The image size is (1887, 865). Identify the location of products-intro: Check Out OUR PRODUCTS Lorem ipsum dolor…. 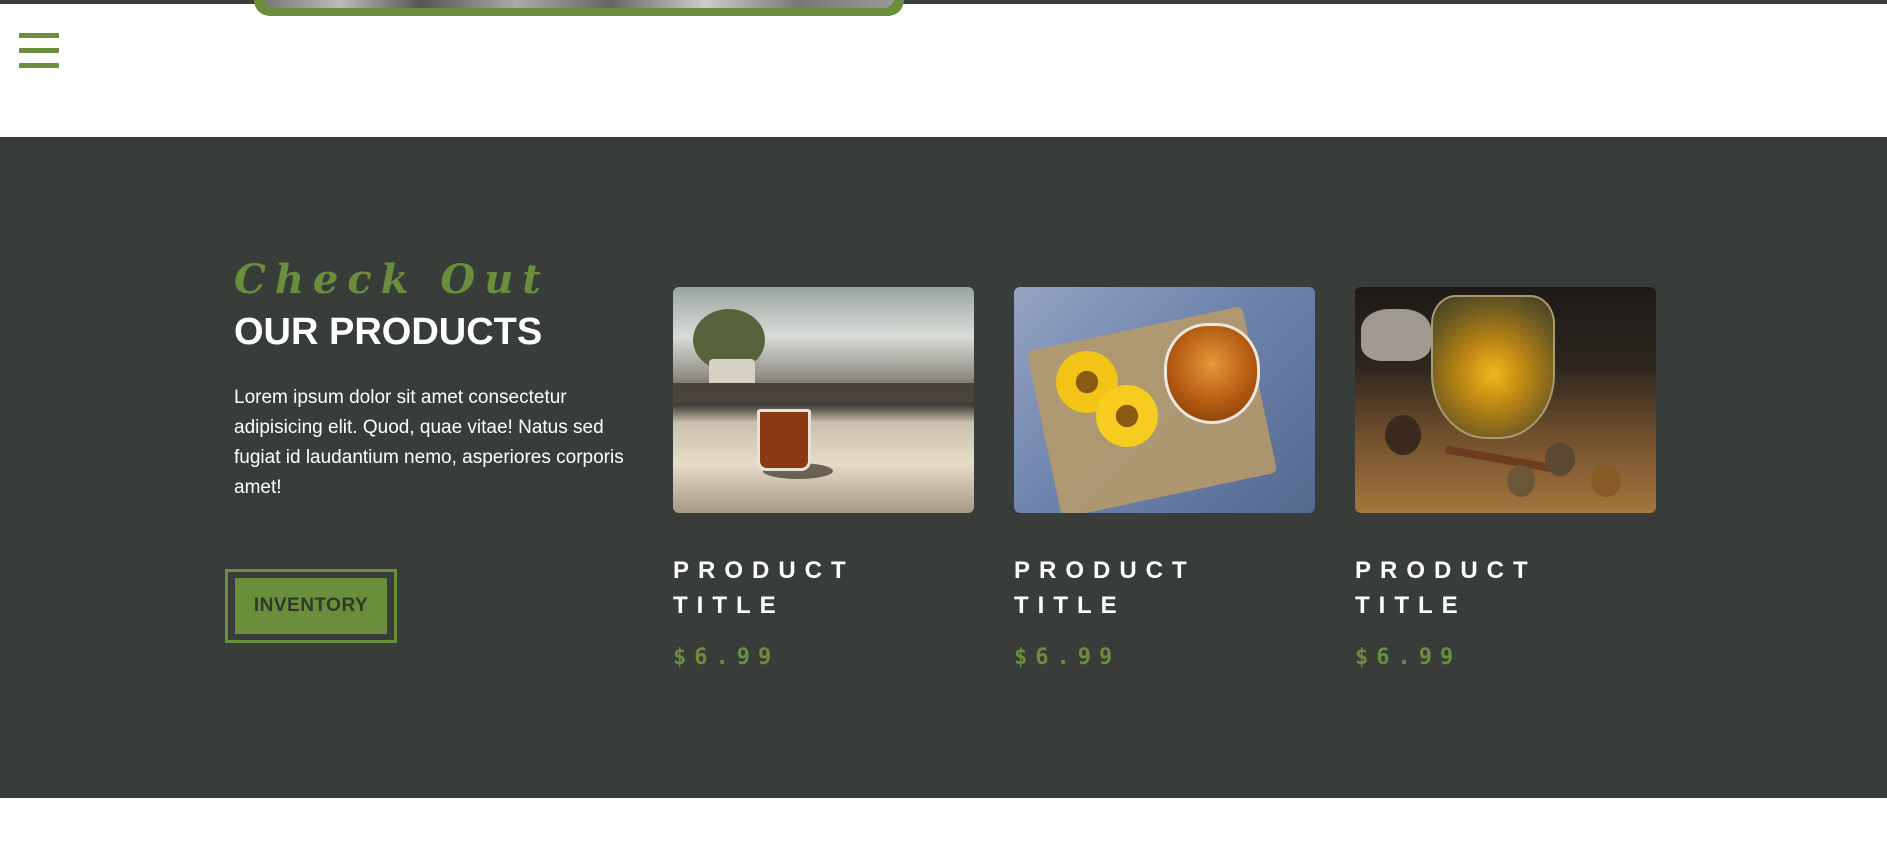
(434, 380).